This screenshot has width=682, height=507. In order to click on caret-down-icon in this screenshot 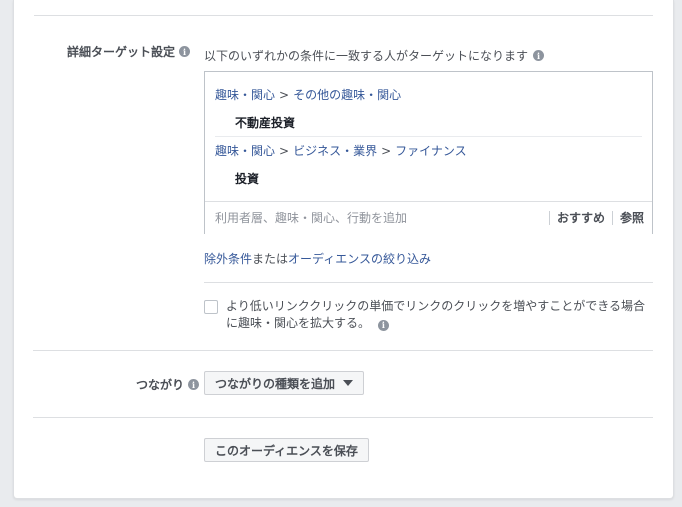, I will do `click(348, 383)`.